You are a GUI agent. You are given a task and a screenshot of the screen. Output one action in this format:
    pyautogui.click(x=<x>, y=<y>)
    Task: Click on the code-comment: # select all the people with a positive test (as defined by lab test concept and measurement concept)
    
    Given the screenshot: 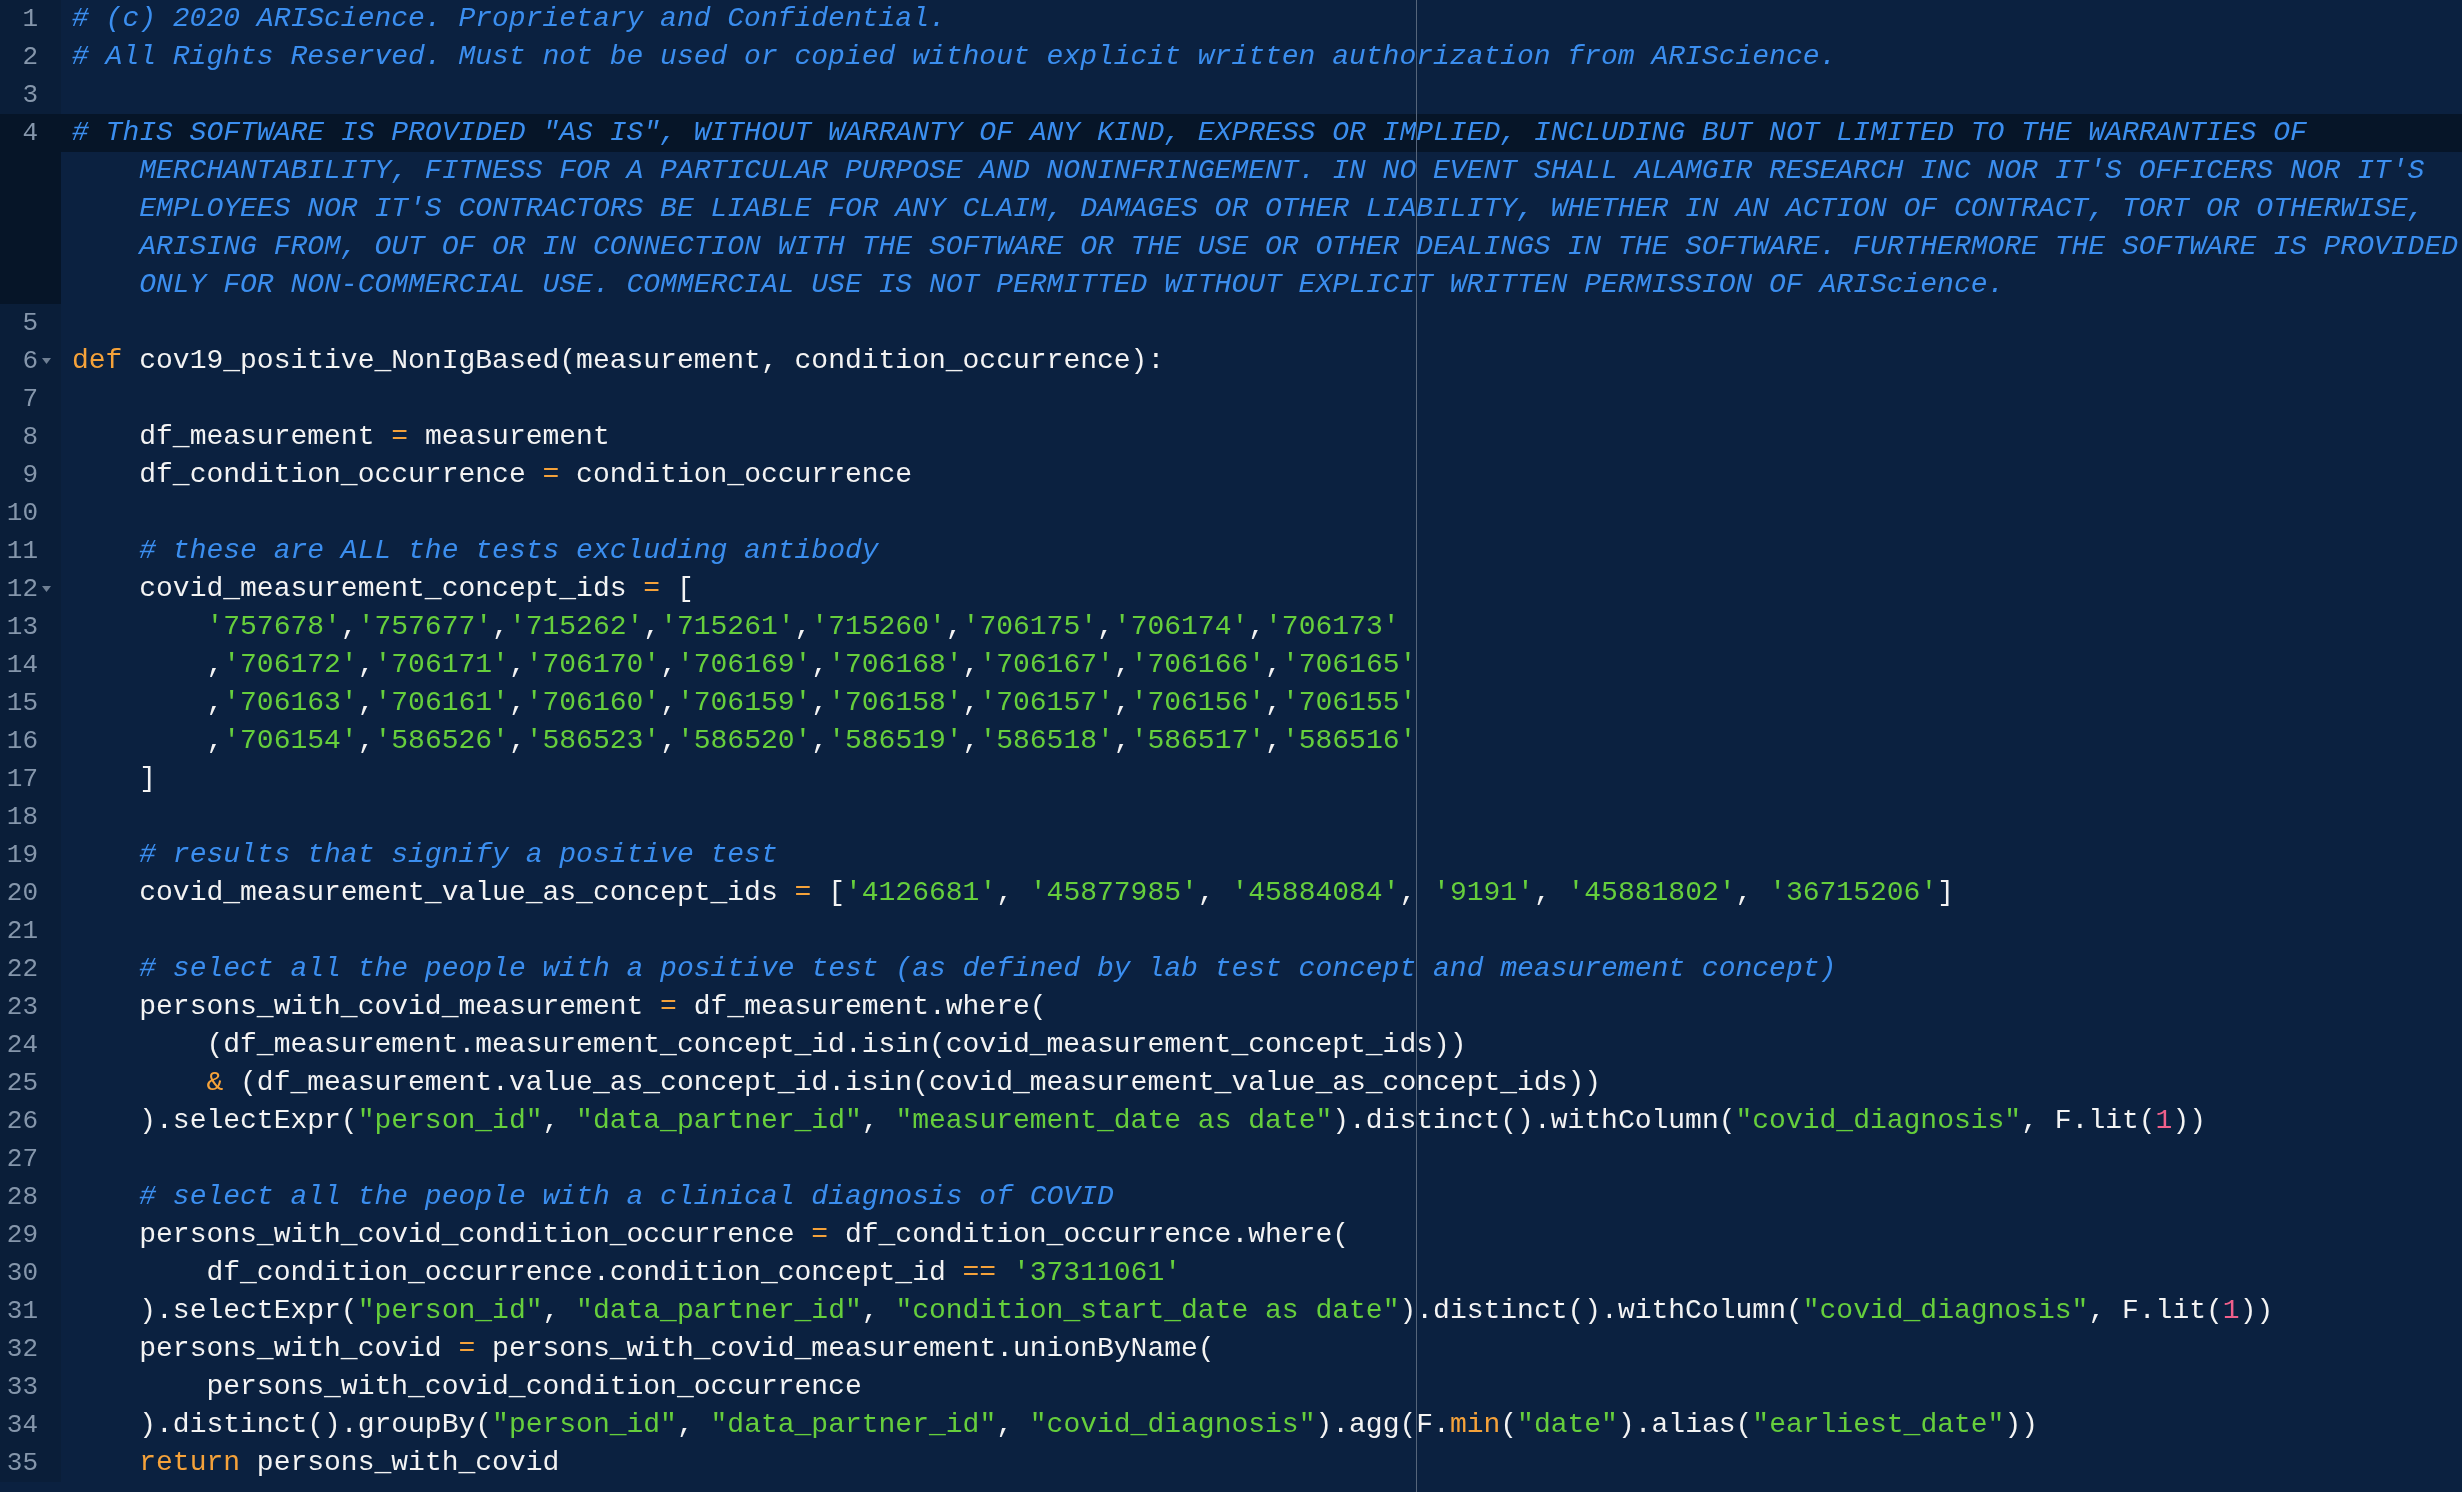 What is the action you would take?
    pyautogui.click(x=988, y=968)
    